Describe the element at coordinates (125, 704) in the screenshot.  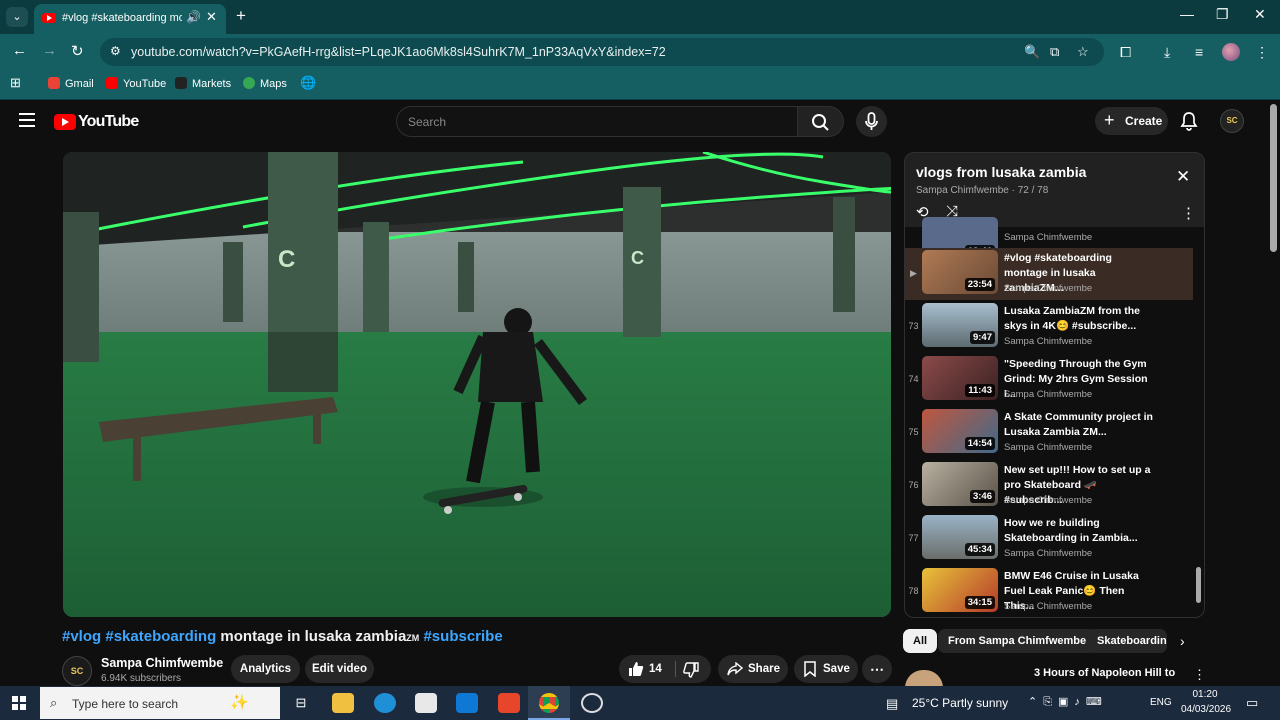
I see `taskbar-search-placeholder: Type here to search` at that location.